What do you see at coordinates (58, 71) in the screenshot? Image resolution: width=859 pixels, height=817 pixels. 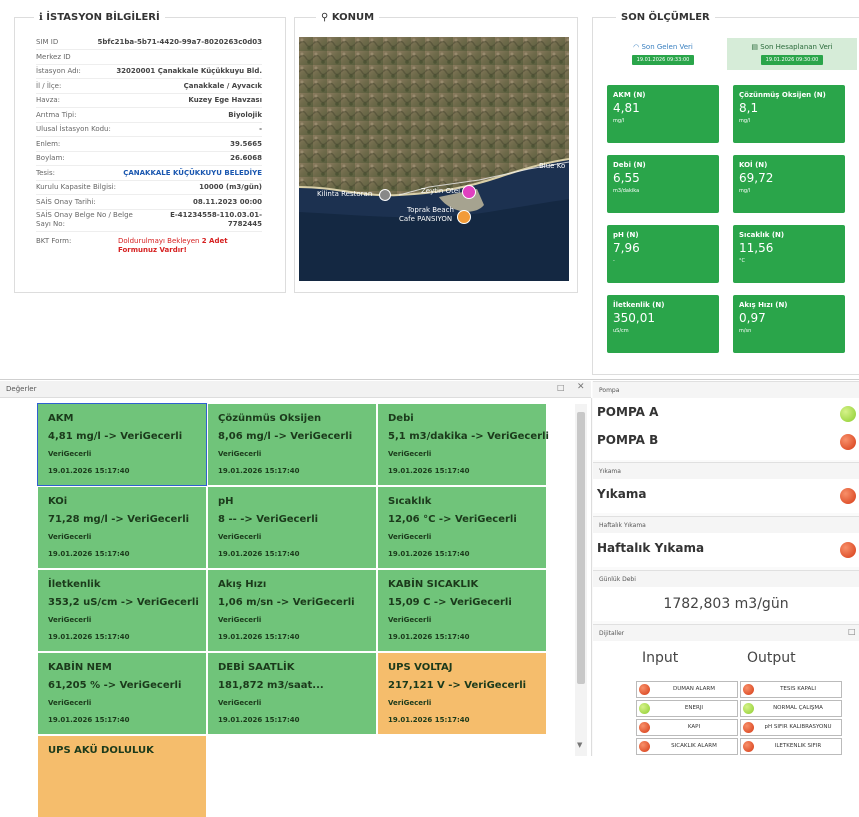 I see `info-key: İstasyon Adı:` at bounding box center [58, 71].